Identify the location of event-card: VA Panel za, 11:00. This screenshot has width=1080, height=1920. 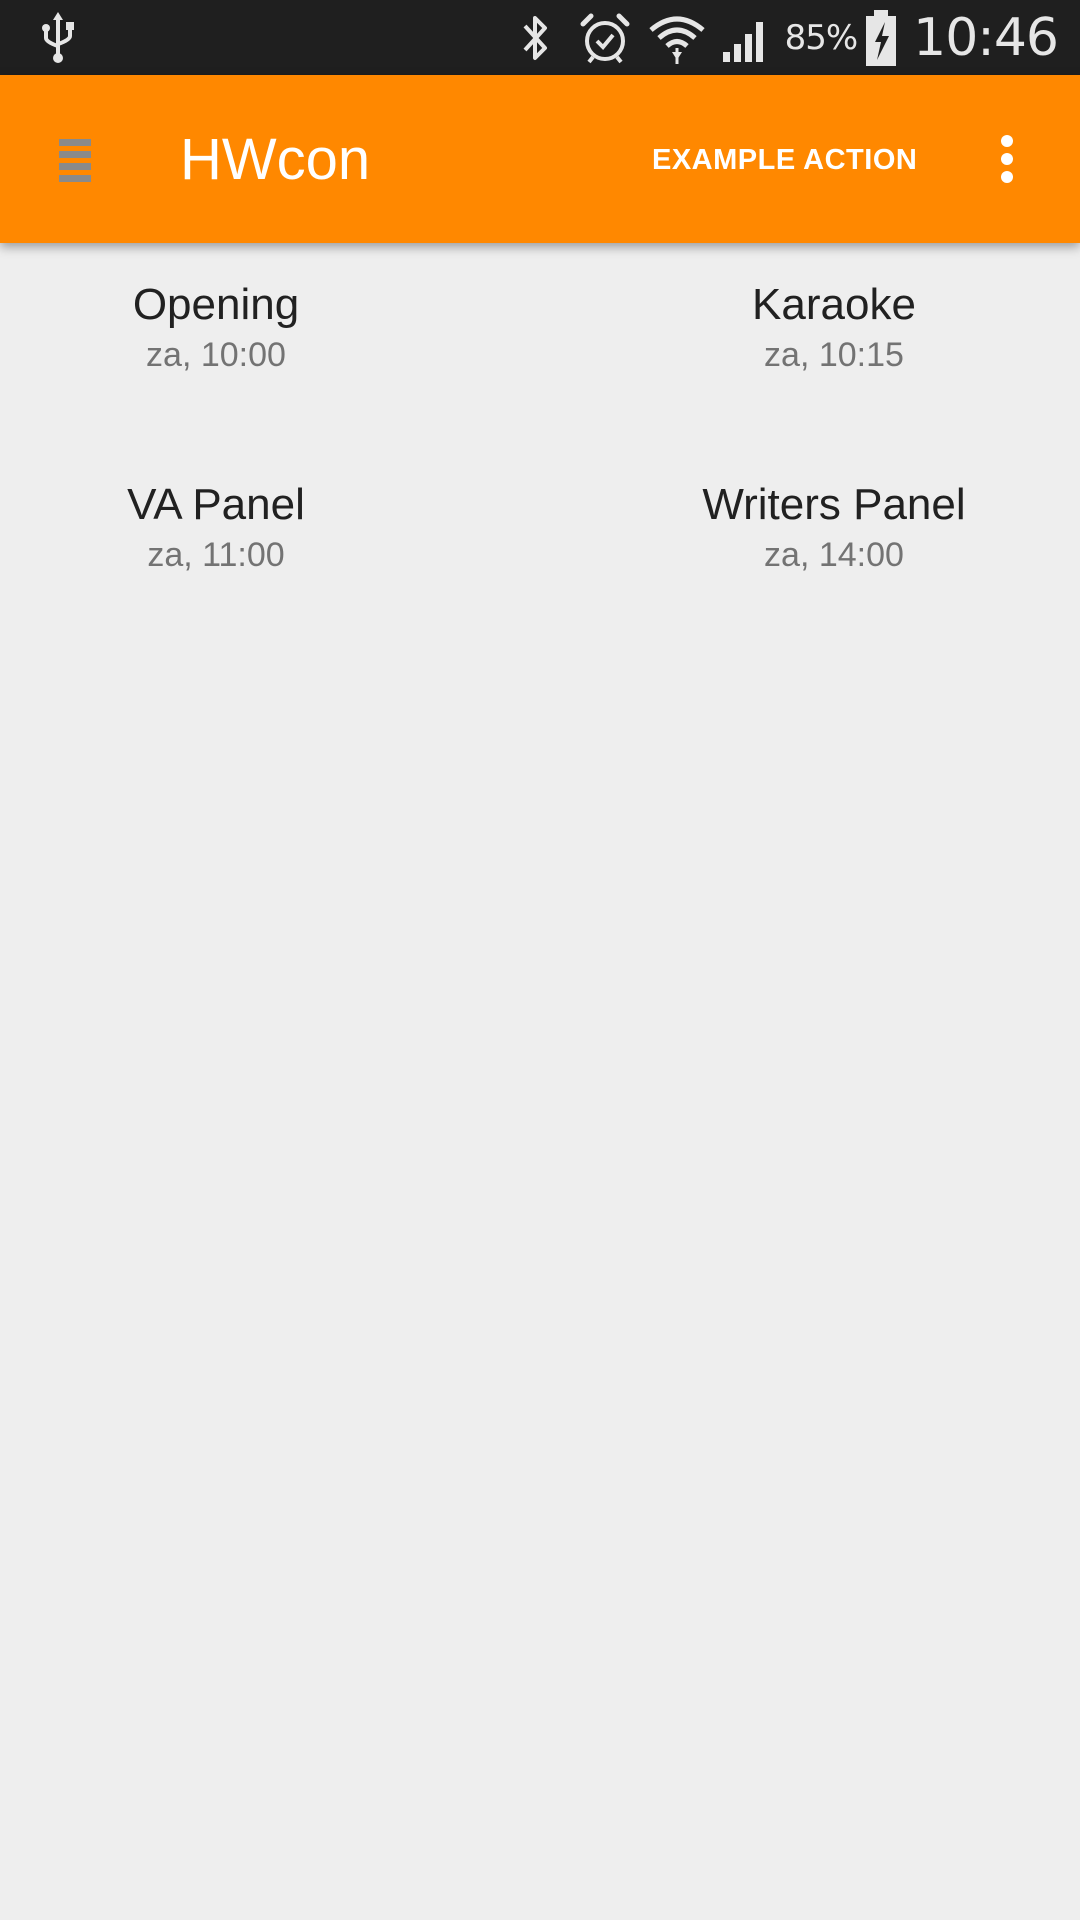
(270, 543).